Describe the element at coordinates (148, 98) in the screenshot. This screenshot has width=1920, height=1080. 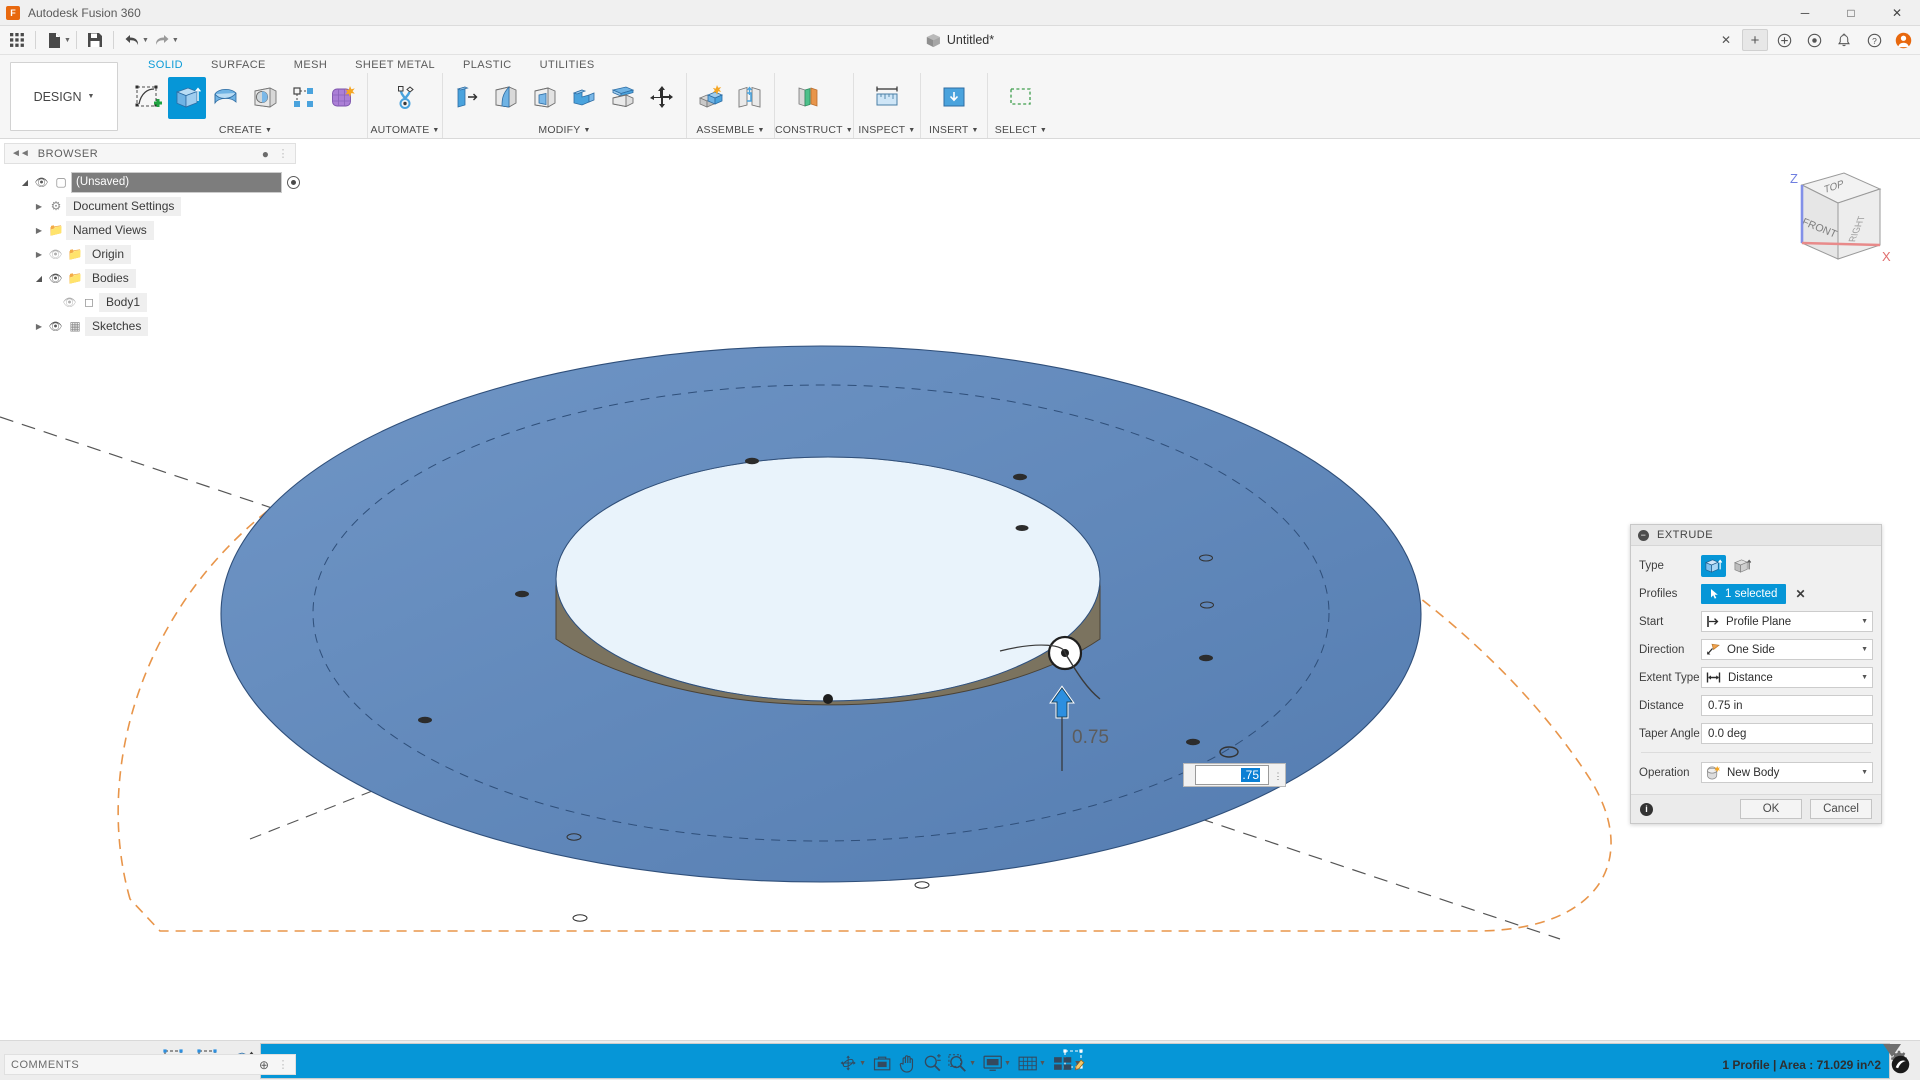
I see `create-sketch-icon` at that location.